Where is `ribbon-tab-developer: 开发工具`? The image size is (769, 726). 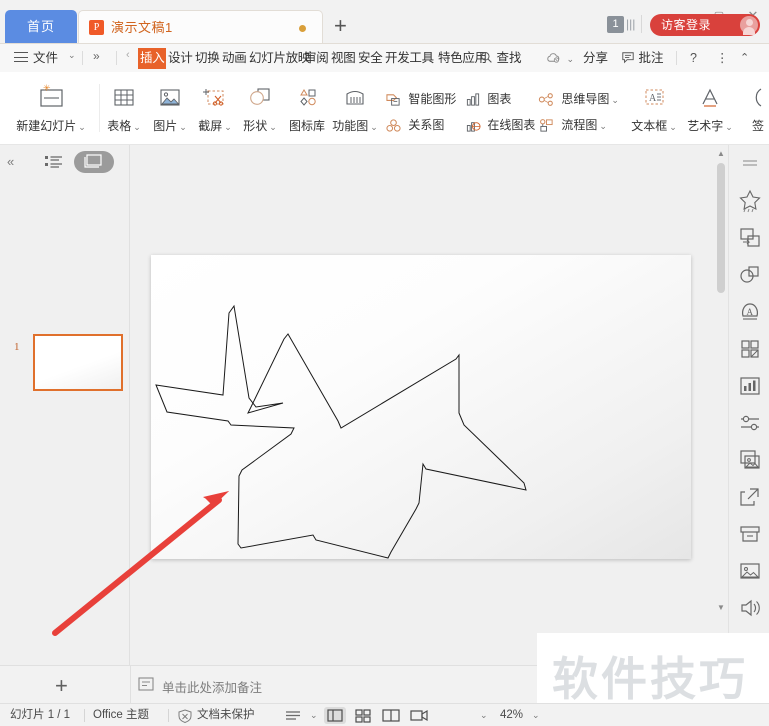
ribbon-tab-developer: 开发工具 is located at coordinates (409, 58).